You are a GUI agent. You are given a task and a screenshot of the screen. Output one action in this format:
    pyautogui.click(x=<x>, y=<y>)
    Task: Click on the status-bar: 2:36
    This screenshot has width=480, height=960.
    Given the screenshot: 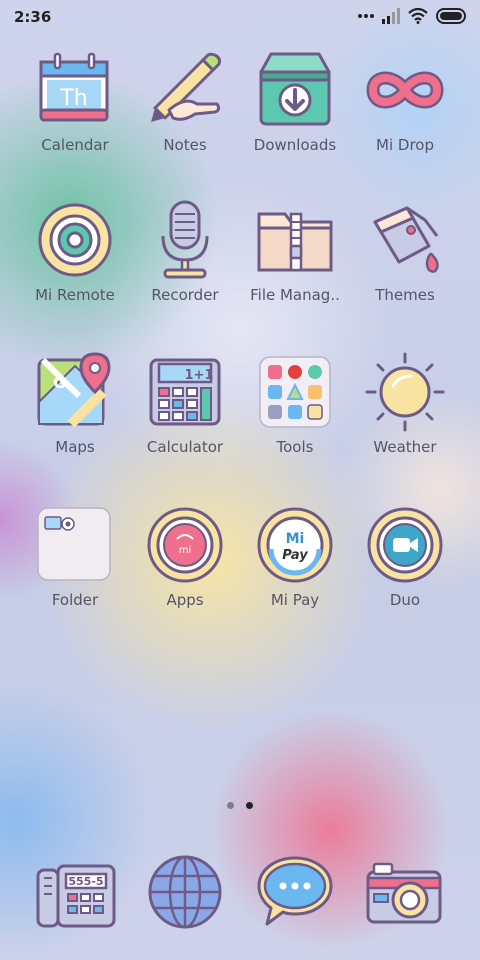 What is the action you would take?
    pyautogui.click(x=240, y=17)
    